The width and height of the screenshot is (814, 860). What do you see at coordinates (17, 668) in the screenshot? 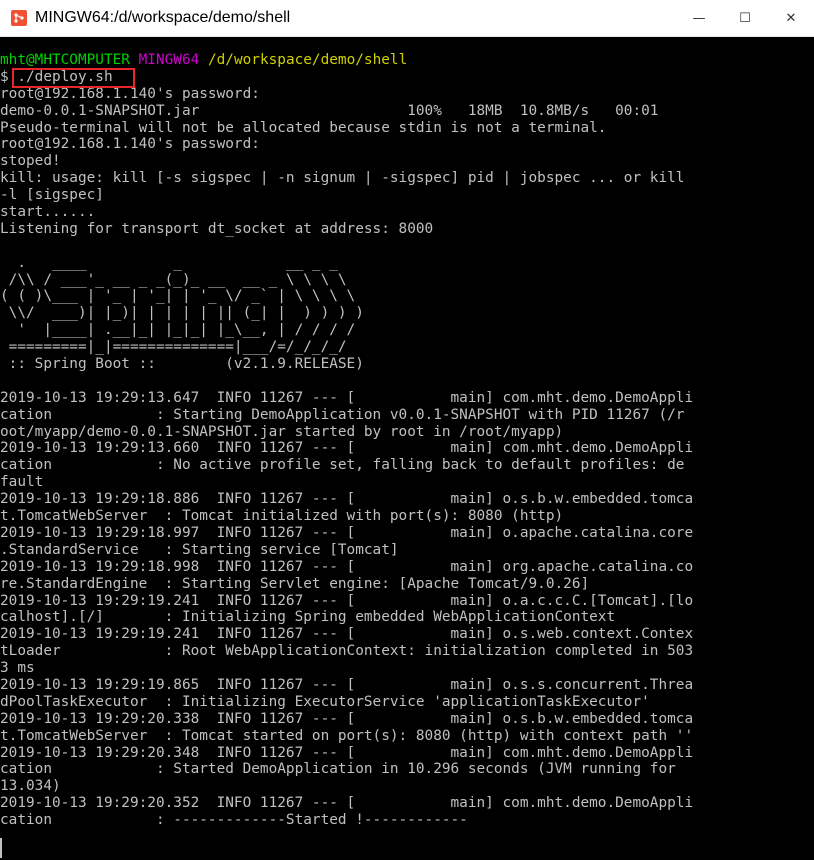
I see `terminal-line: 3 ms` at bounding box center [17, 668].